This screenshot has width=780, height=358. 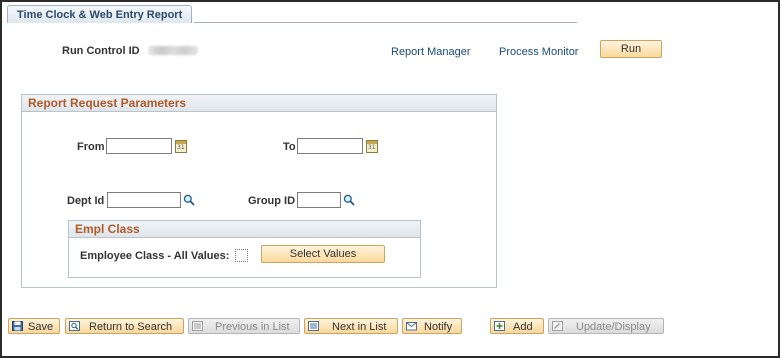 I want to click on employee-class-all-values-label: Employee Class - All Values:, so click(x=155, y=256).